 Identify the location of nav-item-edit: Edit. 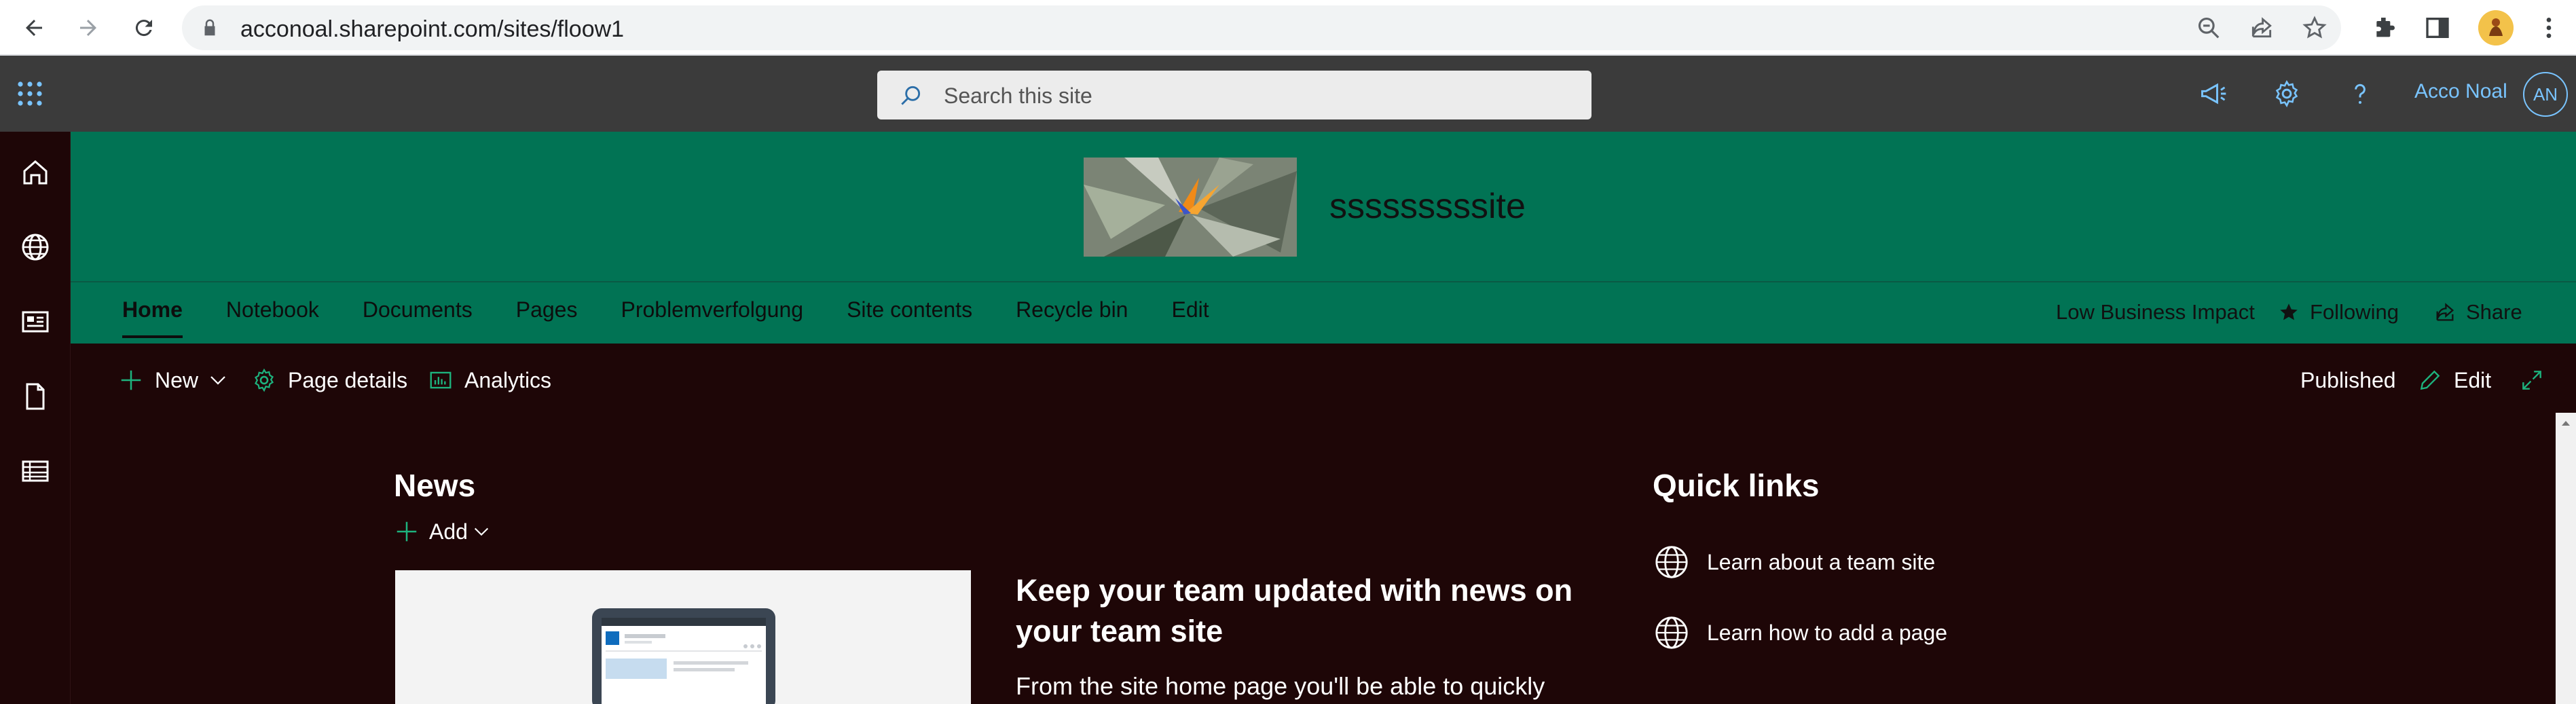
(1190, 313).